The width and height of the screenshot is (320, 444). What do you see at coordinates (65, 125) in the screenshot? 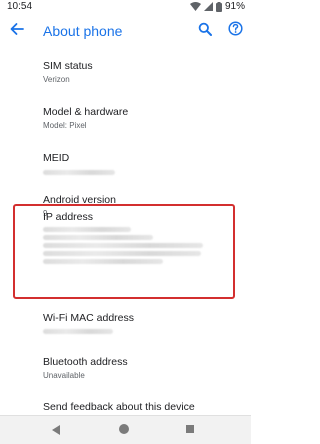
I see `item-subtitle: Model: Pixel` at bounding box center [65, 125].